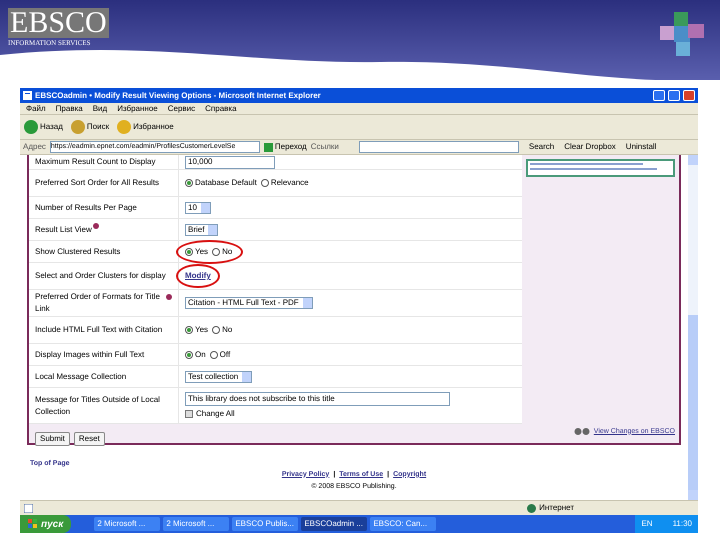  I want to click on toolbar-button: Uninstall, so click(641, 147).